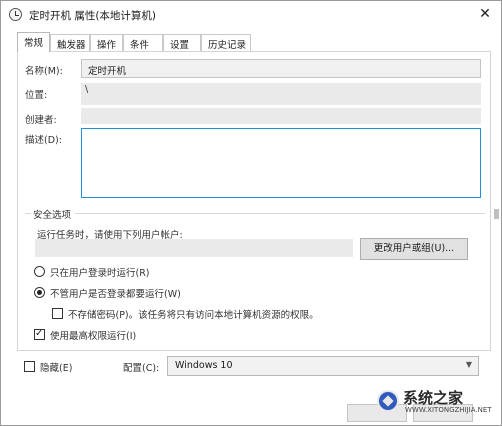 This screenshot has width=502, height=426. I want to click on resize-edge-mark, so click(496, 214).